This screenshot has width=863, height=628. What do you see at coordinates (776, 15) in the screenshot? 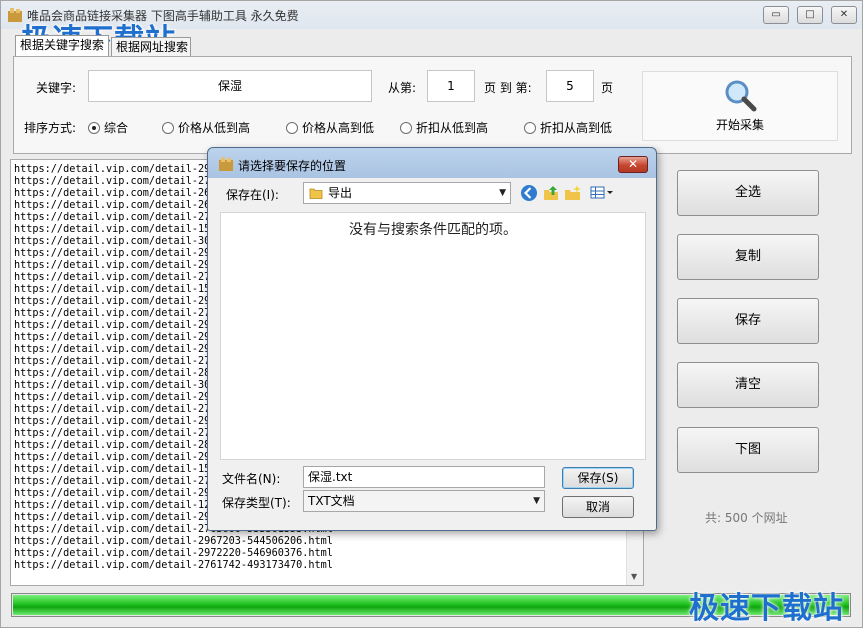
I see `minimize-button: ▭` at bounding box center [776, 15].